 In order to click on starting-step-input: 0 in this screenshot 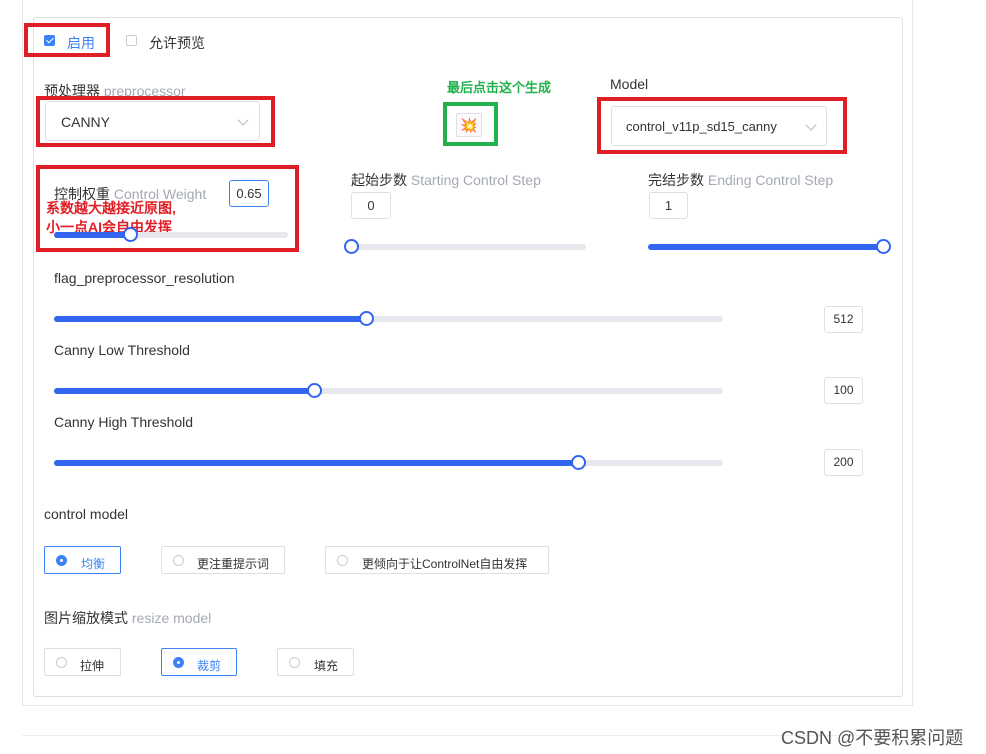, I will do `click(371, 205)`.